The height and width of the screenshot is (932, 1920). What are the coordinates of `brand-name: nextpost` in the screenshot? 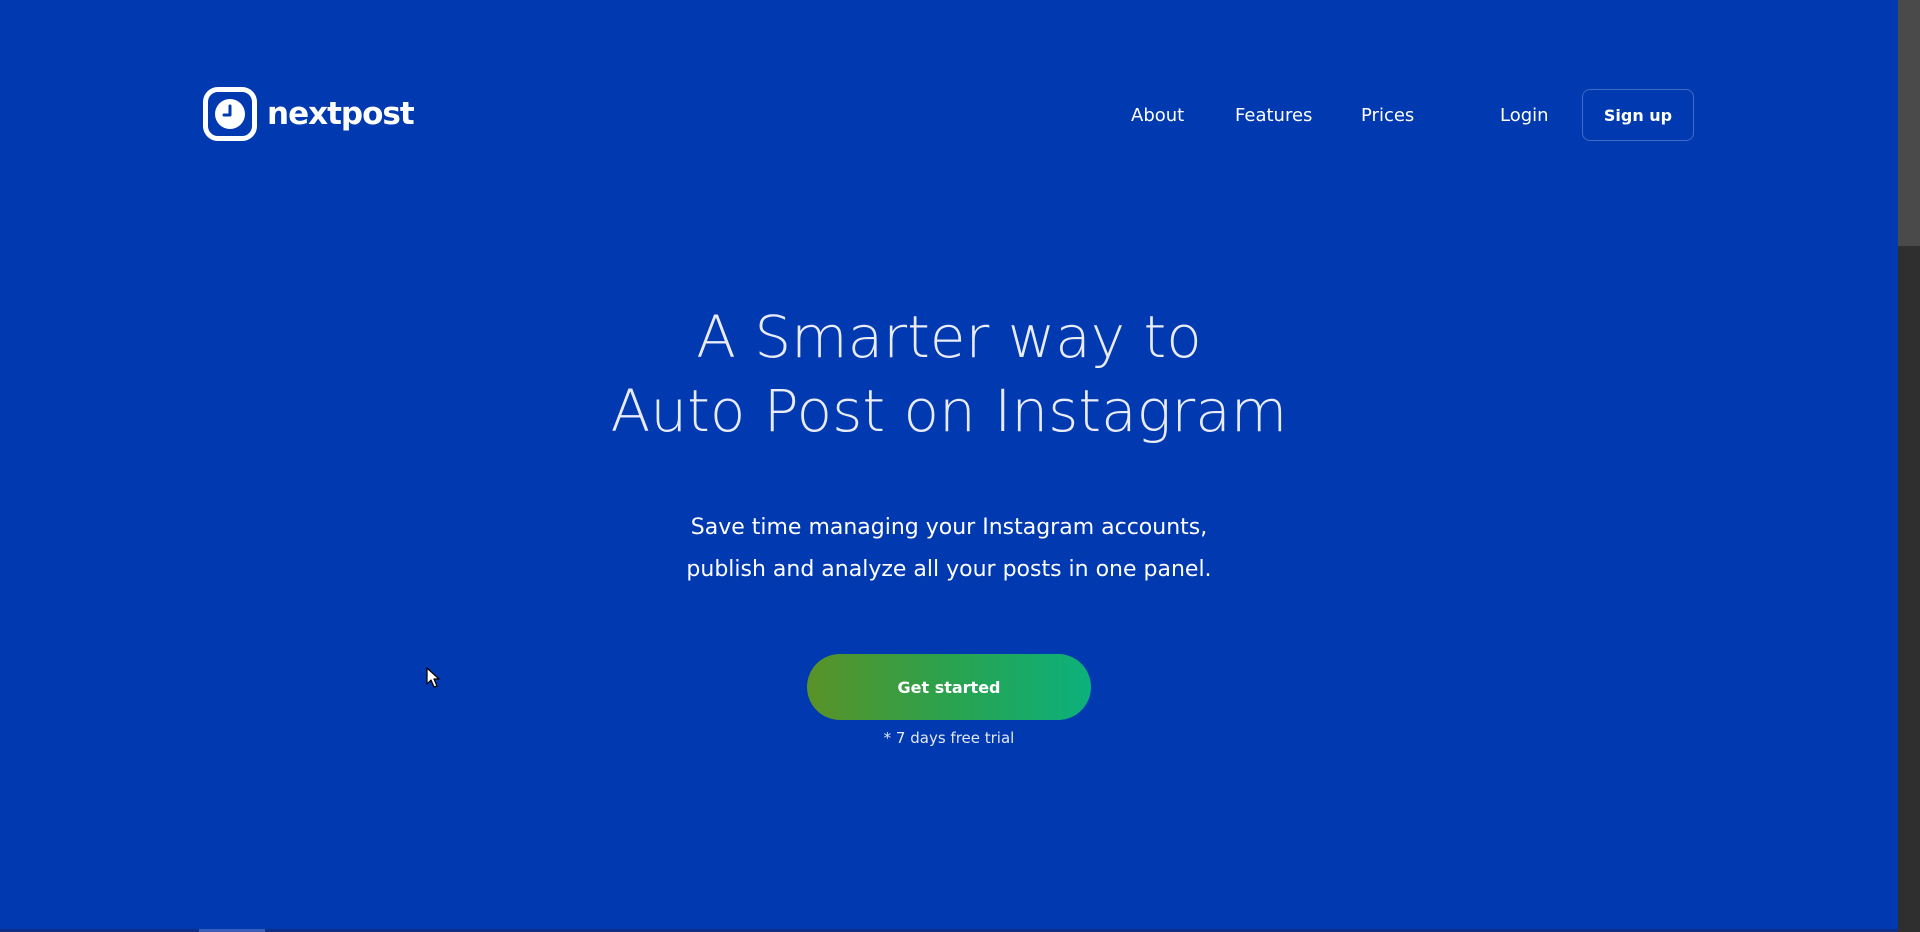 It's located at (341, 114).